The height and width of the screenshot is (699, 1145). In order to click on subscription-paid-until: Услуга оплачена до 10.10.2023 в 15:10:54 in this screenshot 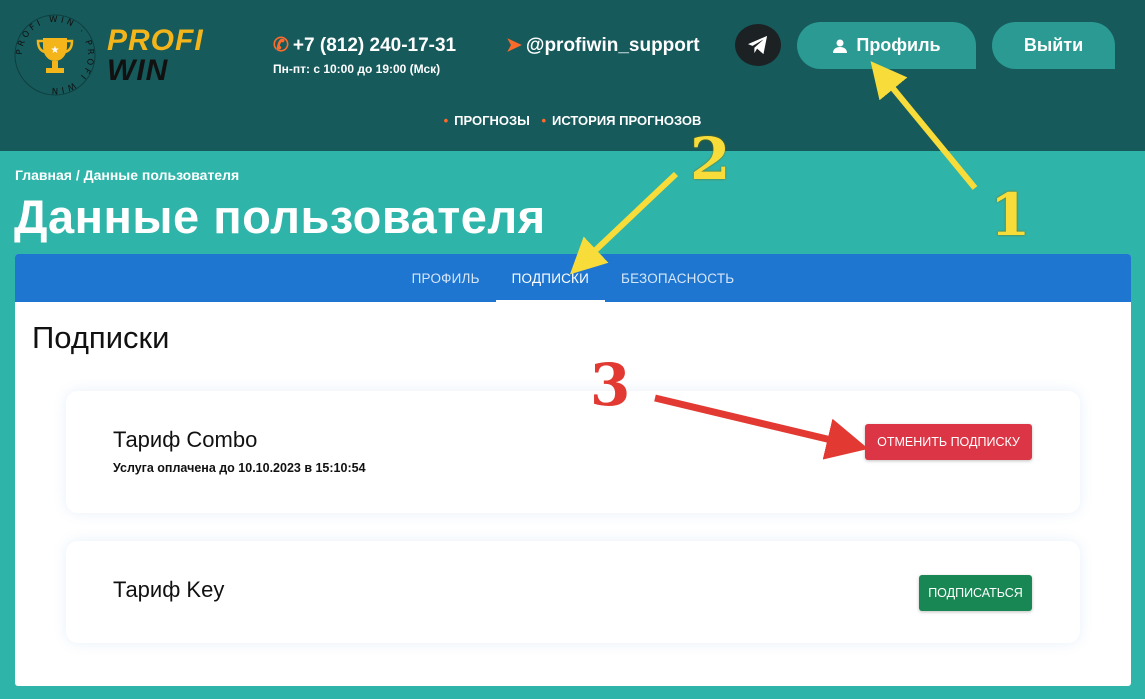, I will do `click(239, 468)`.